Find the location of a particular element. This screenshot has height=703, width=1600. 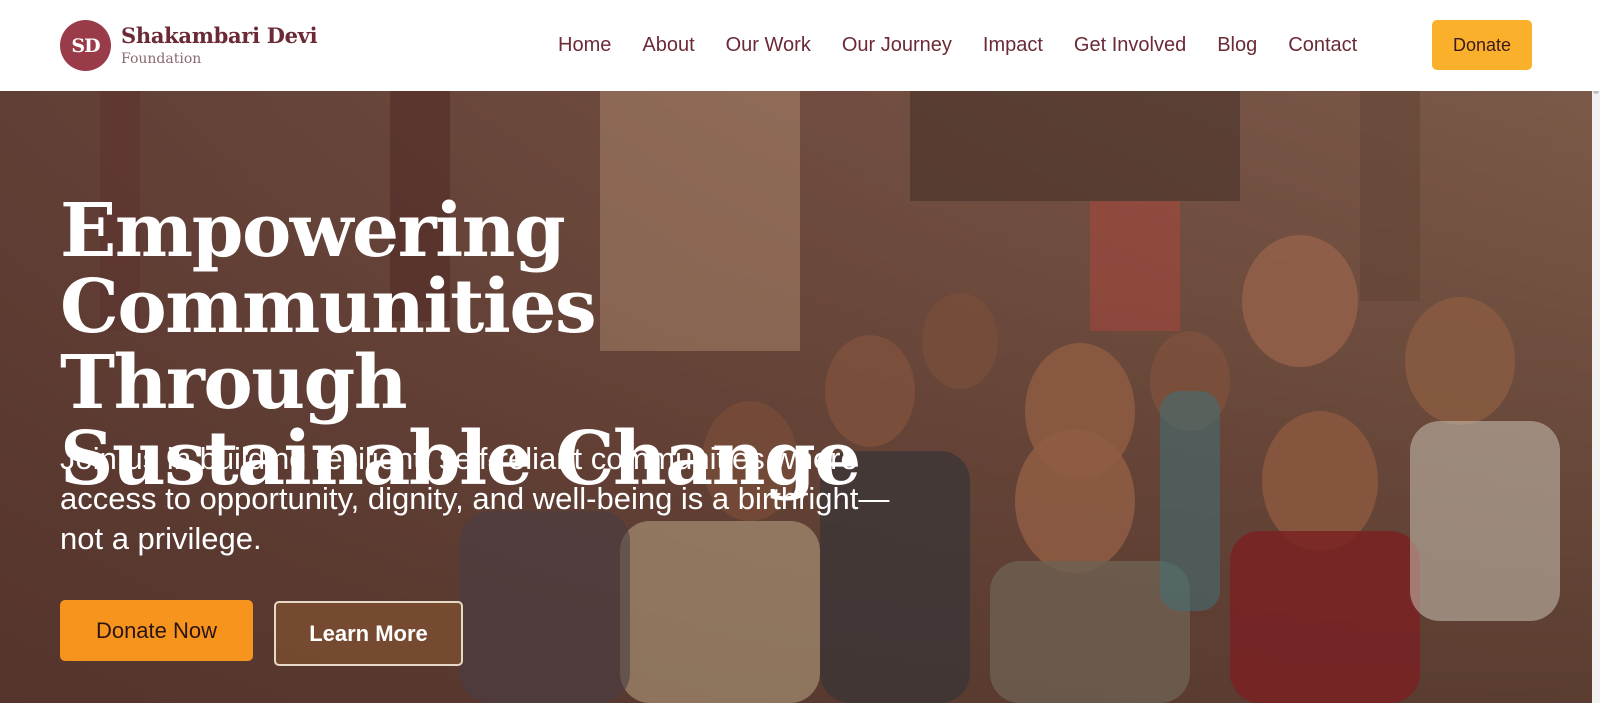

learn-more-button: Learn More is located at coordinates (368, 633).